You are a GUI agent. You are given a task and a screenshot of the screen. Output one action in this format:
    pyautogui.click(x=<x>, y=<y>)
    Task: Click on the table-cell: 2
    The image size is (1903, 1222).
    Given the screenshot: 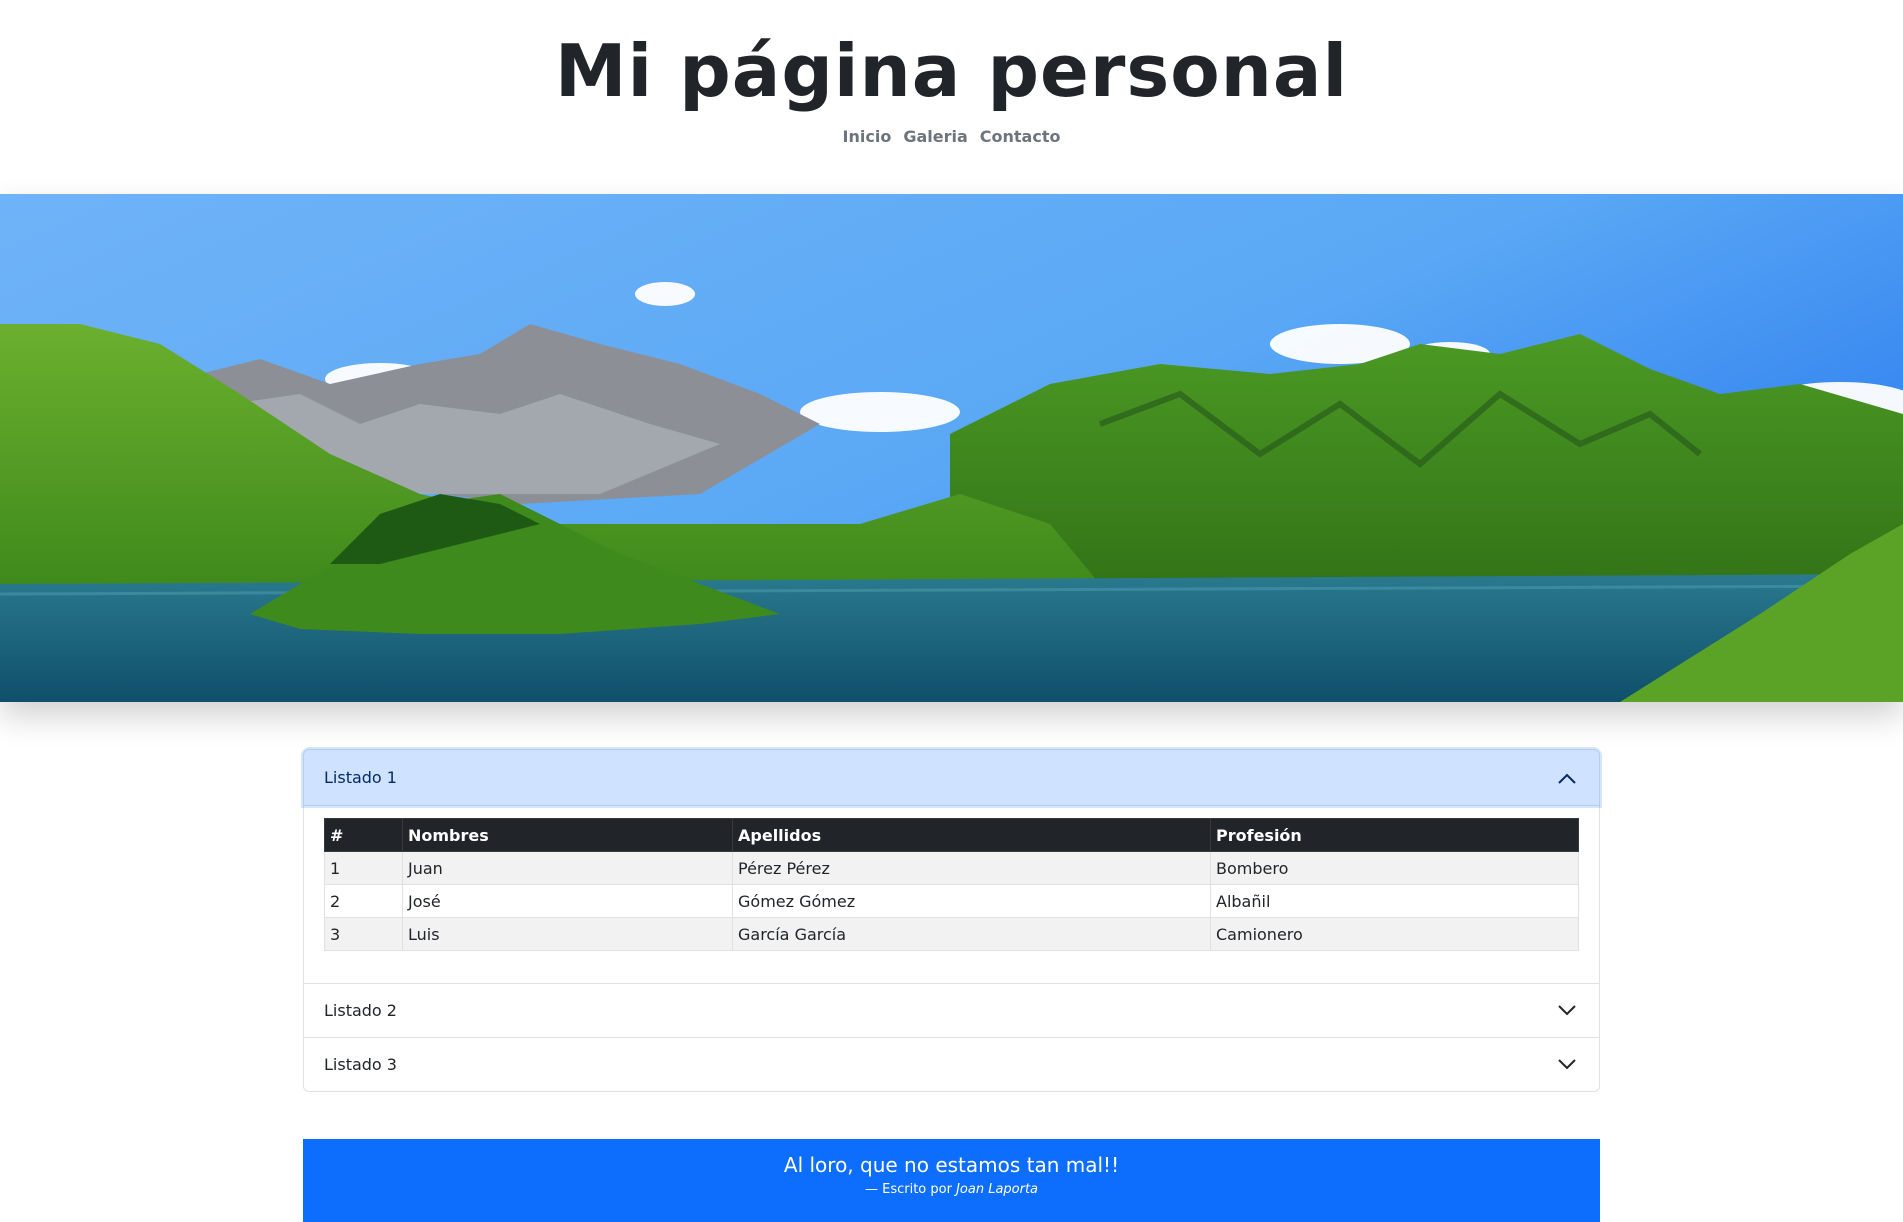 What is the action you would take?
    pyautogui.click(x=363, y=901)
    